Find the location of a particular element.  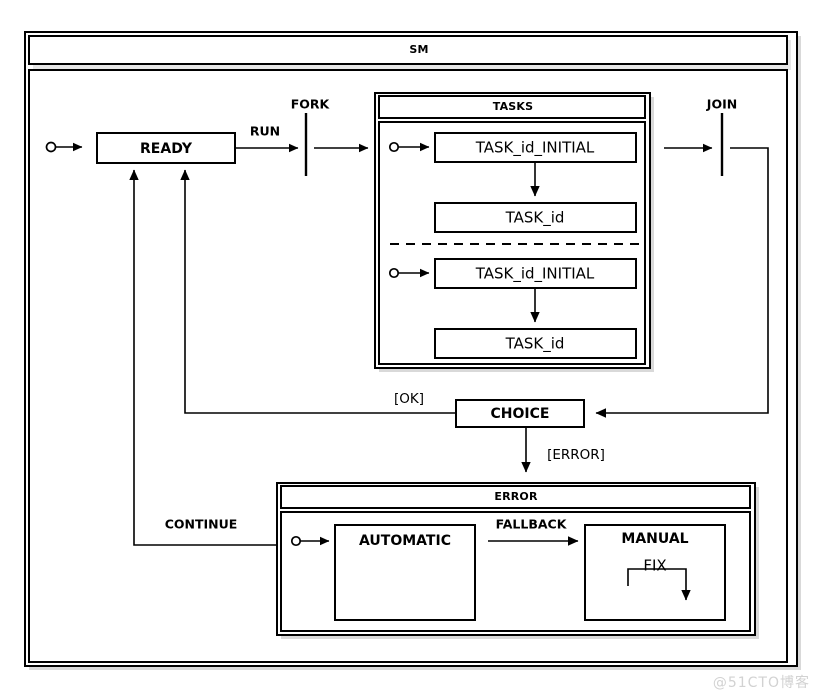

sm-title: SM is located at coordinates (418, 49).